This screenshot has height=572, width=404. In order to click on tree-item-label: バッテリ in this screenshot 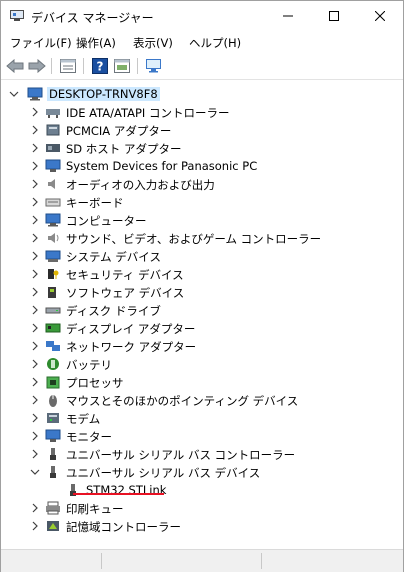, I will do `click(89, 365)`.